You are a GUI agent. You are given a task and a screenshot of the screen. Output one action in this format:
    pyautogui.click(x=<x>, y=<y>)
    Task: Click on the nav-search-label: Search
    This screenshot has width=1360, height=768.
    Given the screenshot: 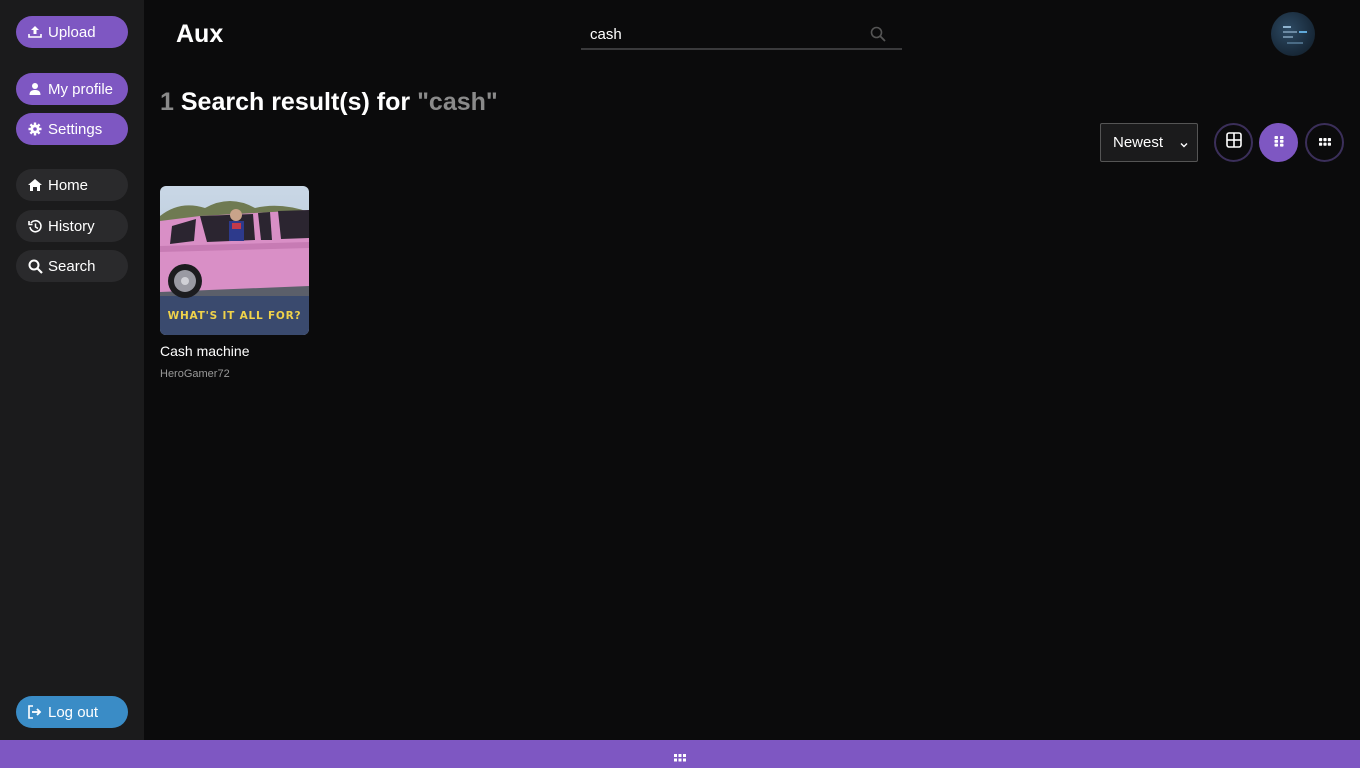 What is the action you would take?
    pyautogui.click(x=72, y=266)
    